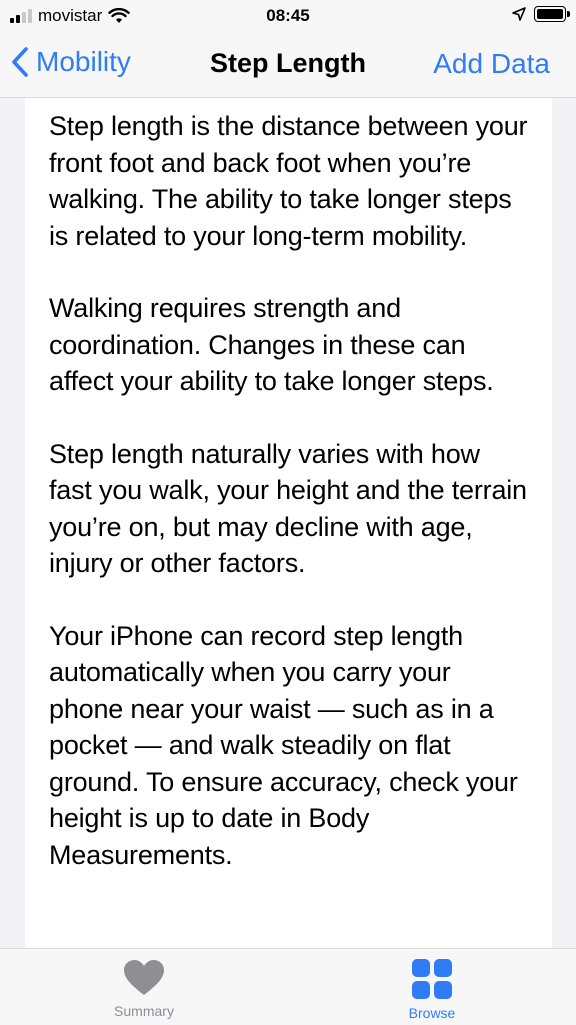  I want to click on tab-summary-label: Summary, so click(144, 1011).